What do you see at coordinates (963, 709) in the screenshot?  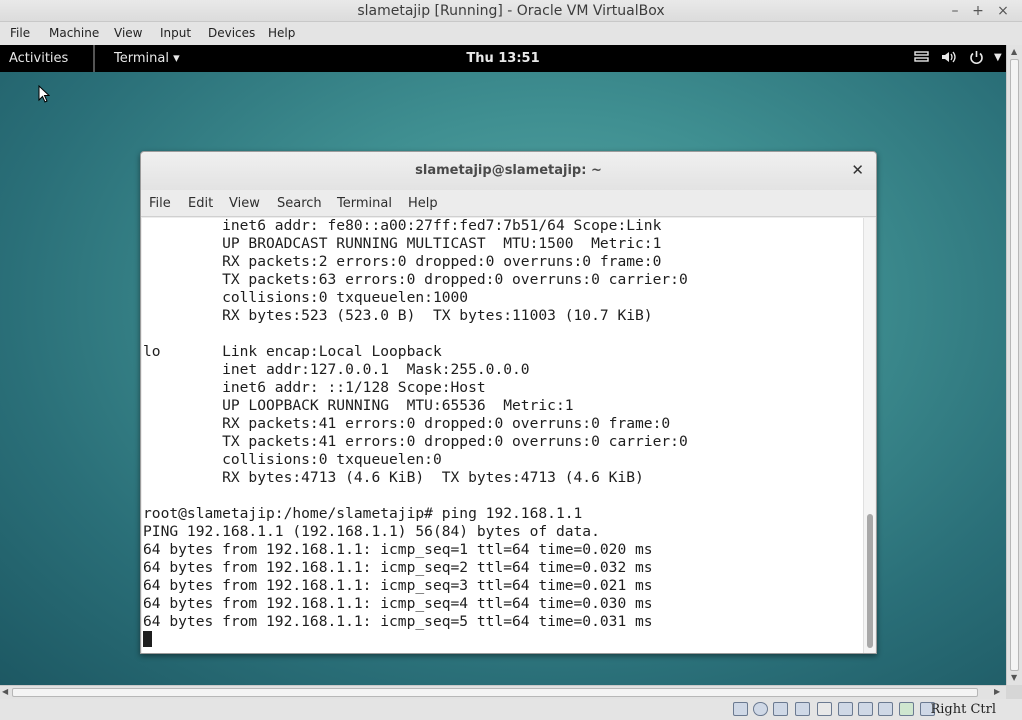 I see `host-key-label: Right Ctrl` at bounding box center [963, 709].